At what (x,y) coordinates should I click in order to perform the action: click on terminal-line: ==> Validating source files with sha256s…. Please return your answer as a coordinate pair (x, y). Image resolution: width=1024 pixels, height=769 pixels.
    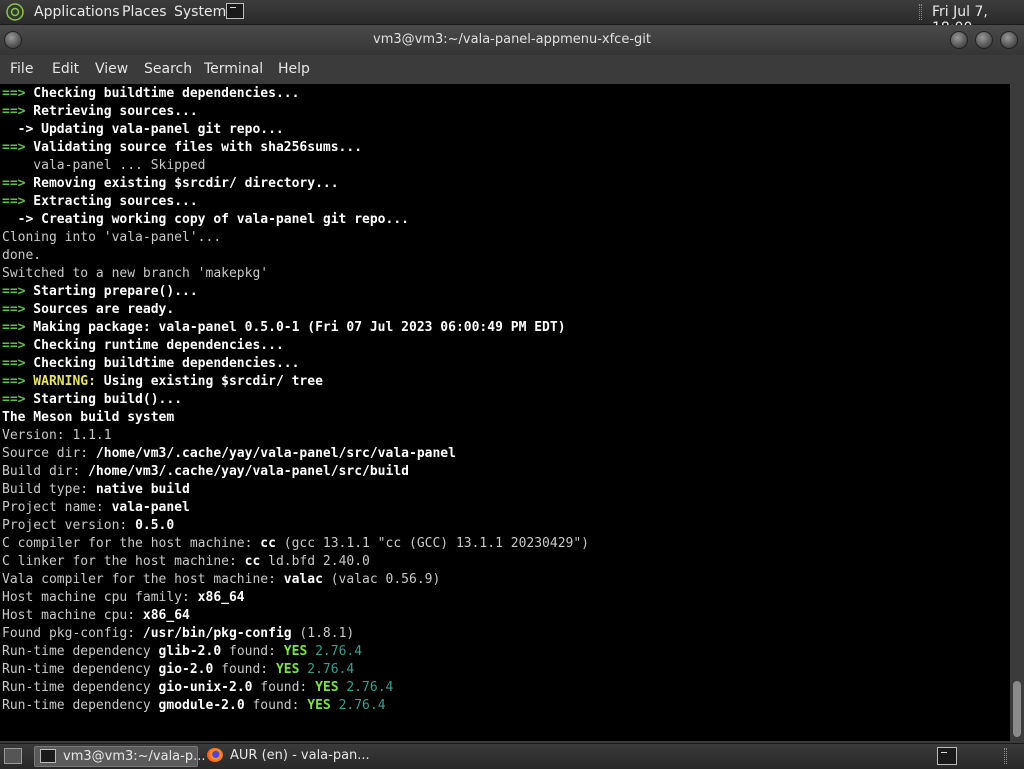
    Looking at the image, I should click on (295, 148).